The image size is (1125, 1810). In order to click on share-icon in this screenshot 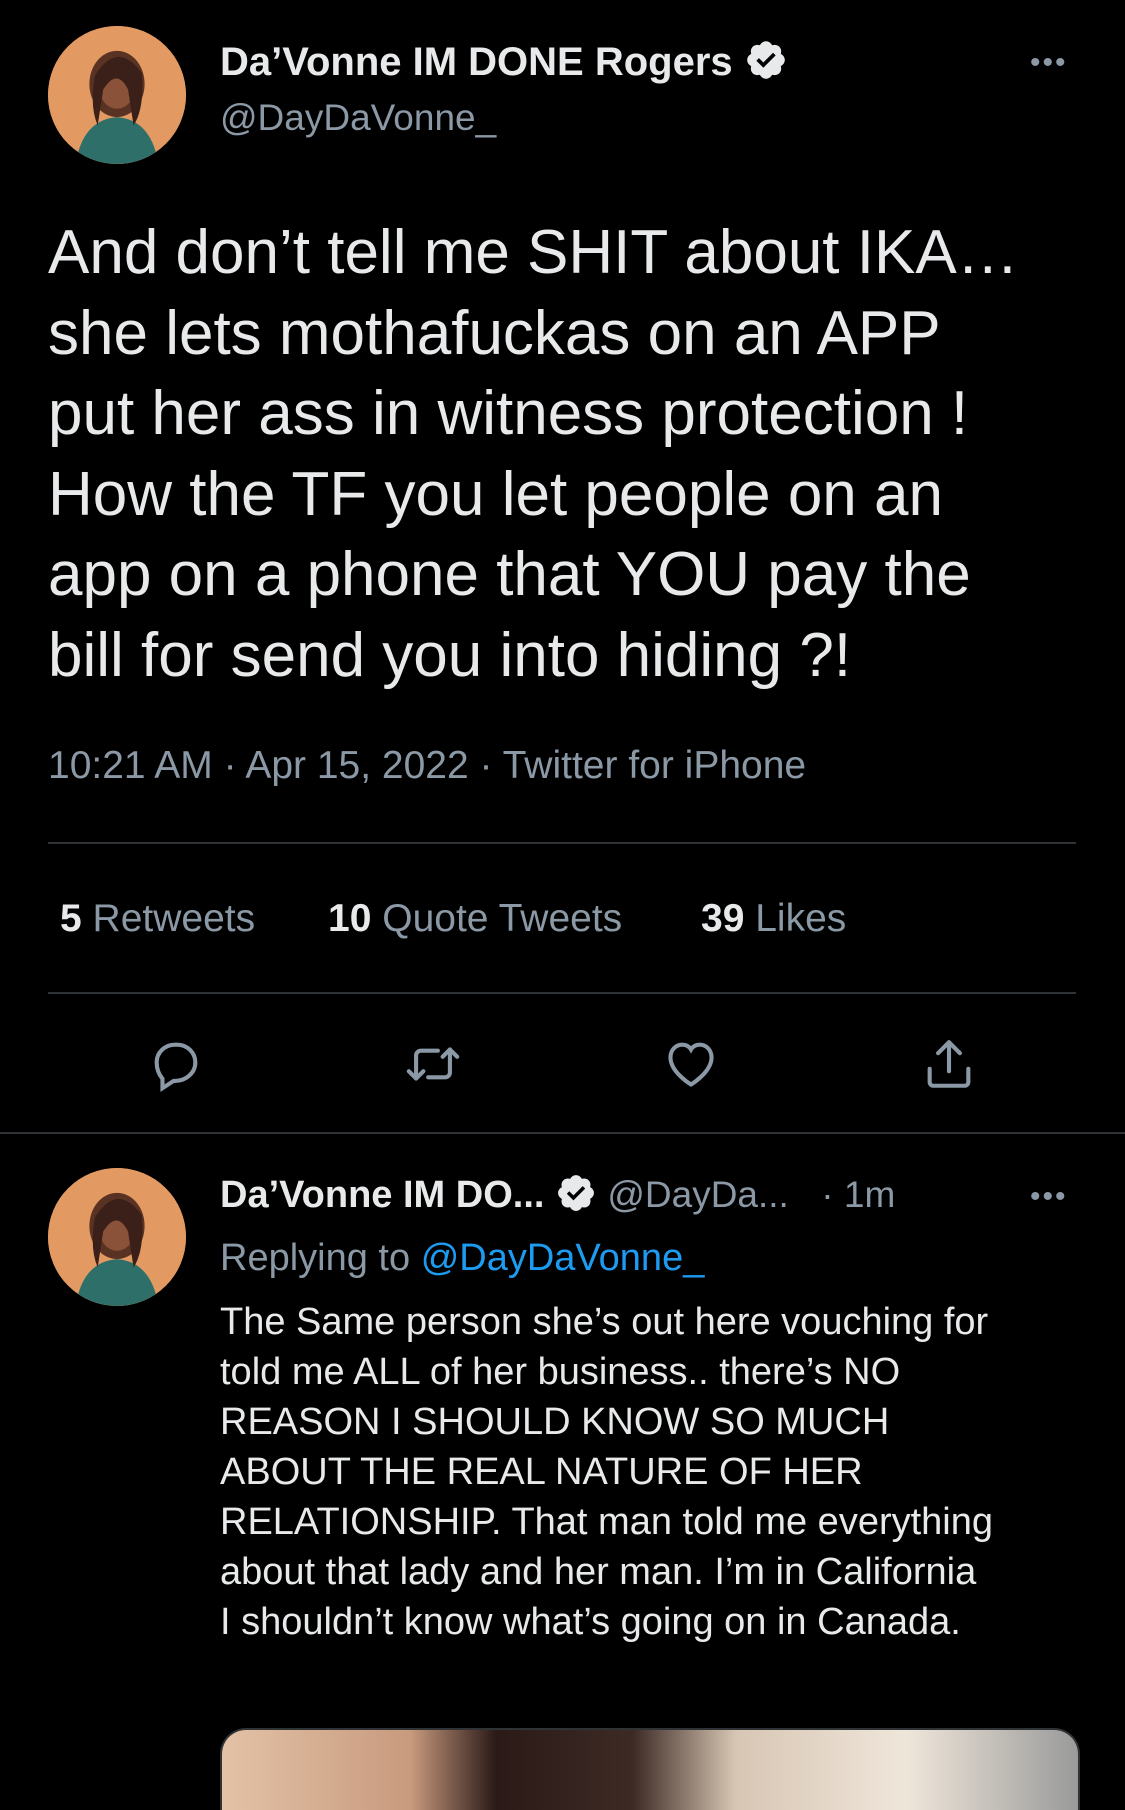, I will do `click(949, 1064)`.